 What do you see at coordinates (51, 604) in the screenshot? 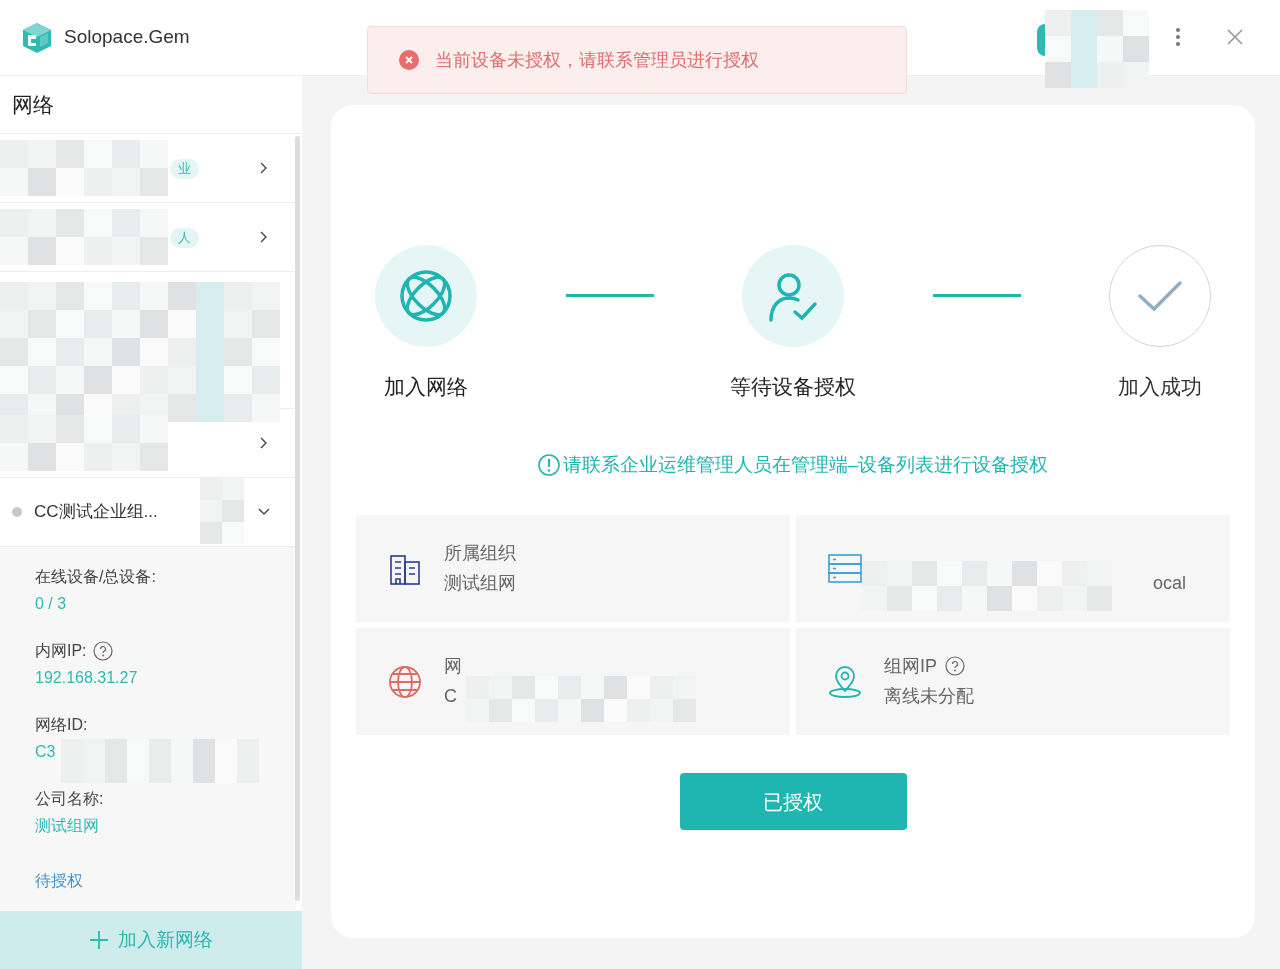
I see `field-value: 0 / 3` at bounding box center [51, 604].